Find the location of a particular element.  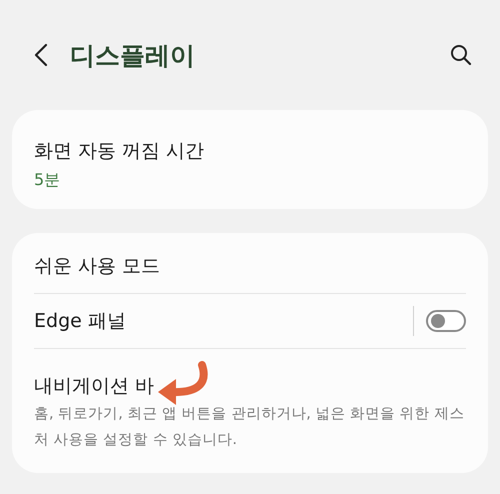

setting-label: 쉬운 사용 모드 is located at coordinates (250, 266).